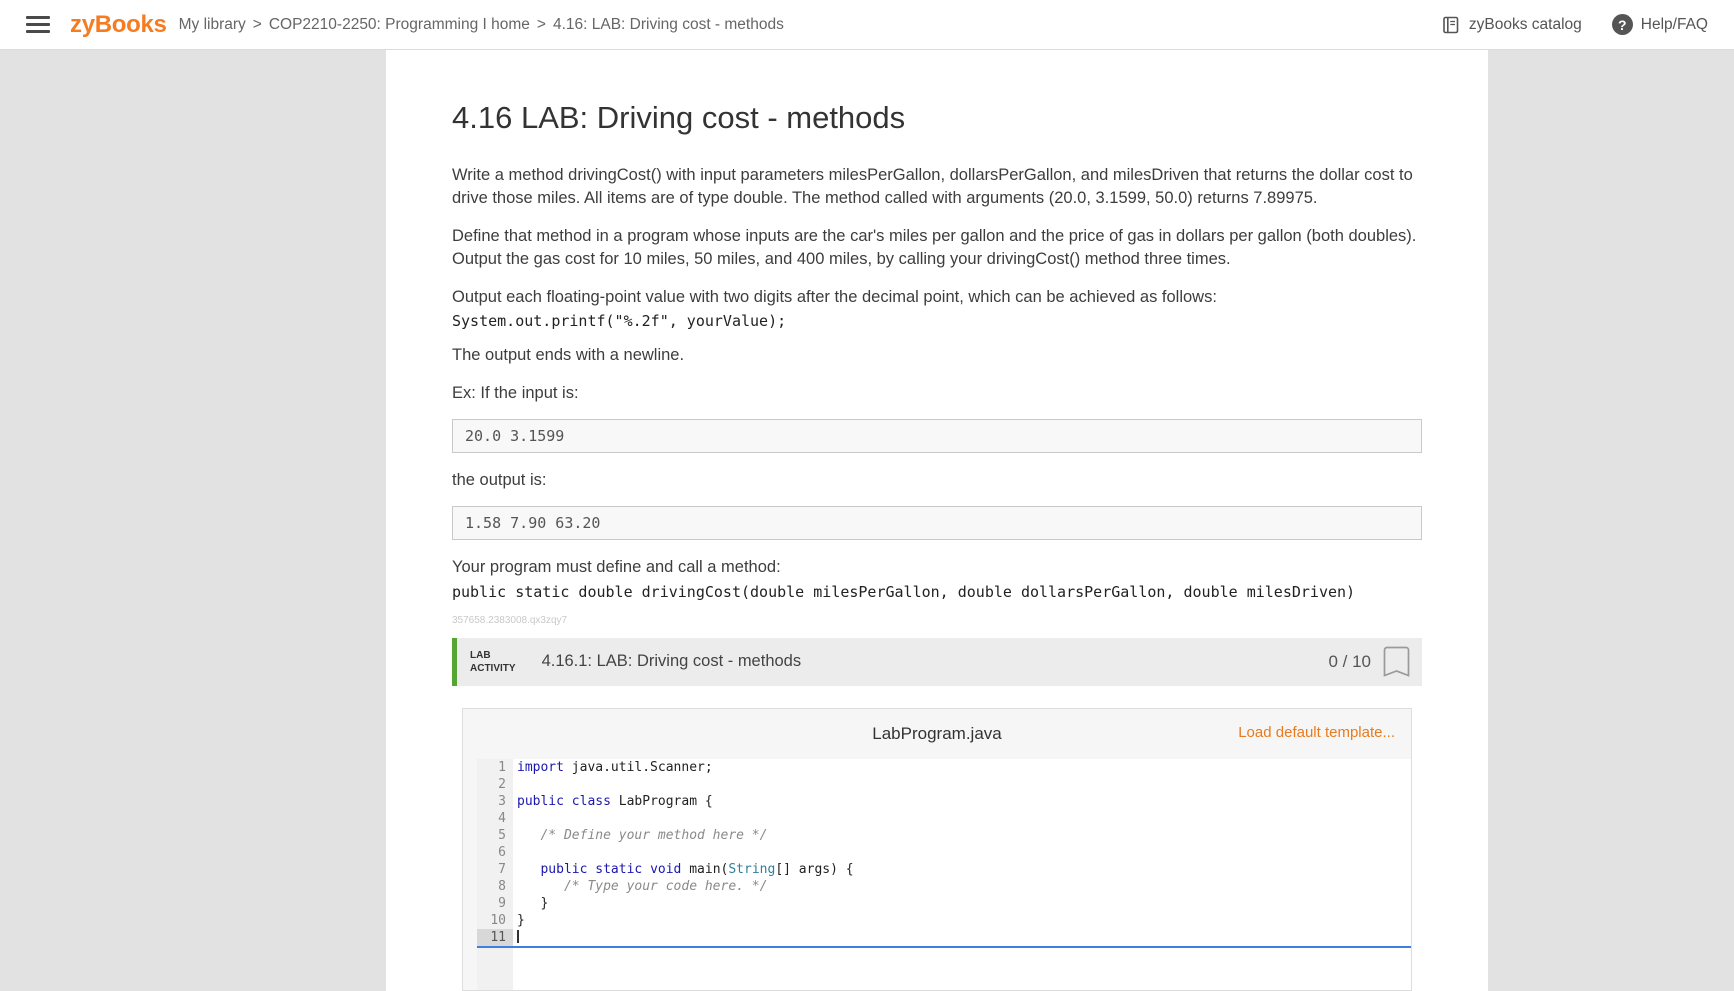  What do you see at coordinates (515, 392) in the screenshot?
I see `example-input-label: Ex: If the input is:` at bounding box center [515, 392].